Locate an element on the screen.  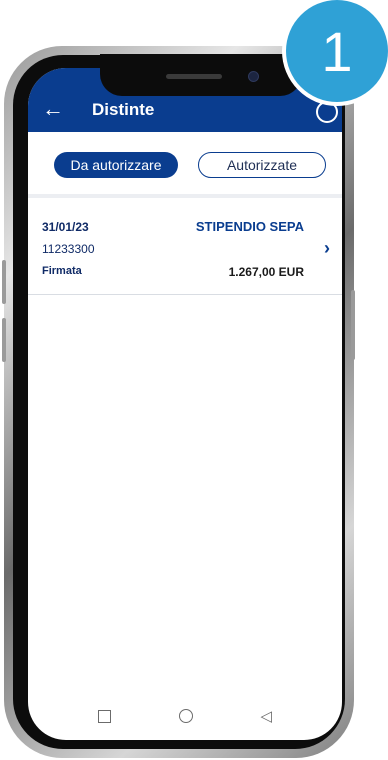
item-date: 31/01/23 is located at coordinates (65, 227).